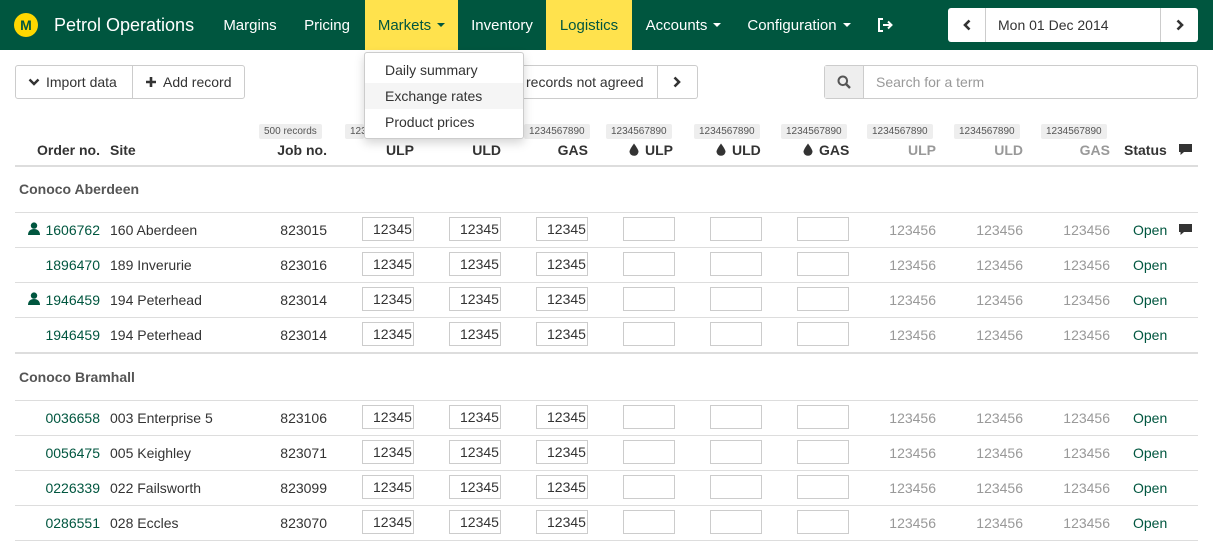 This screenshot has width=1213, height=541. Describe the element at coordinates (677, 82) in the screenshot. I see `filter-next-button` at that location.